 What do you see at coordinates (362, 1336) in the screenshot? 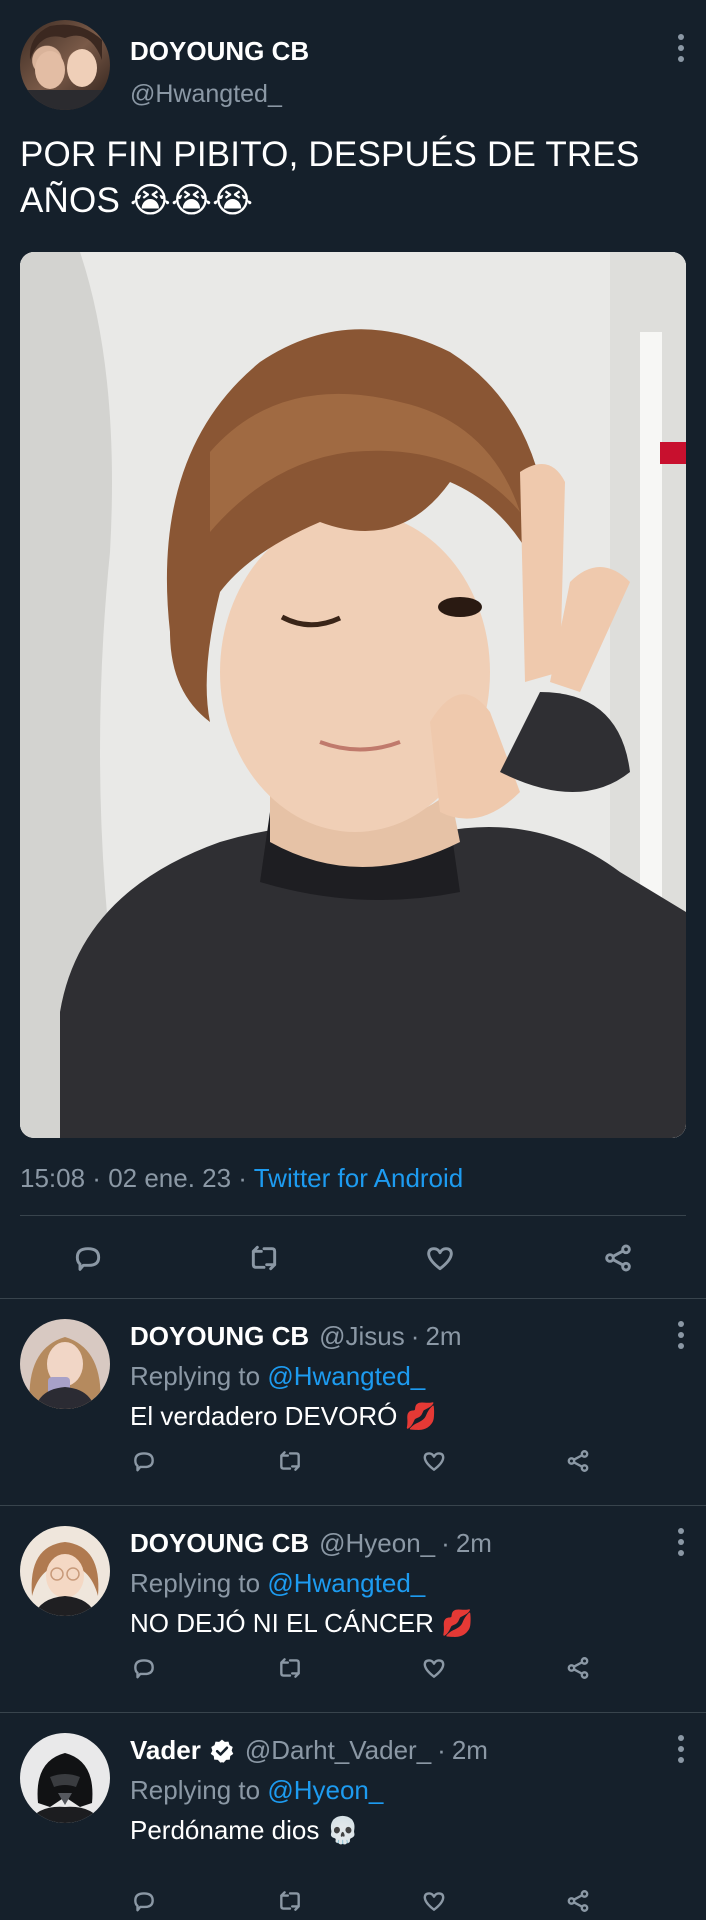
I see `reply-author-handle: @Jisus` at bounding box center [362, 1336].